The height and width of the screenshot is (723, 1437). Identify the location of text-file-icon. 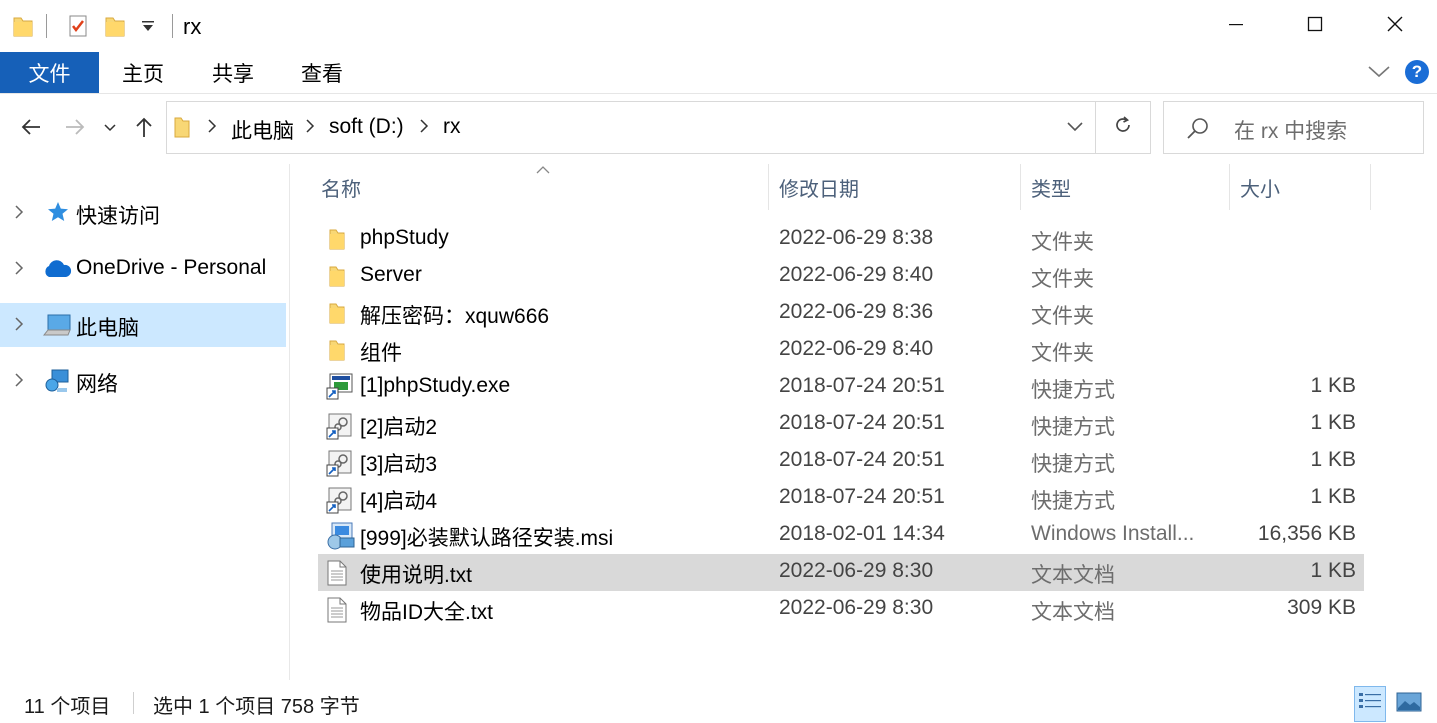
(337, 575).